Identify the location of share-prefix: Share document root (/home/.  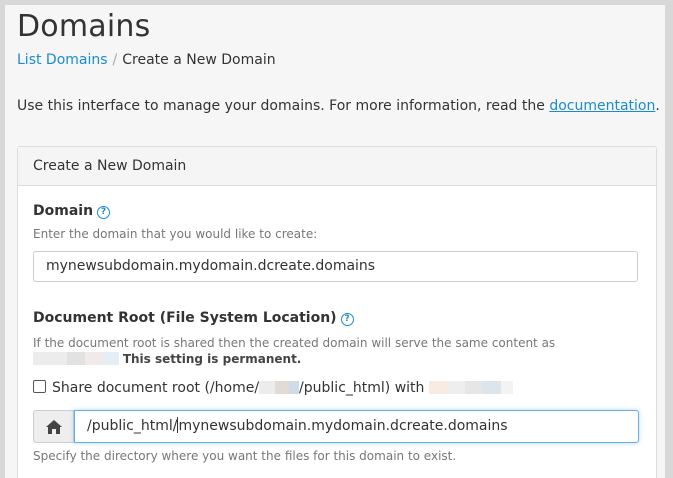
(156, 388).